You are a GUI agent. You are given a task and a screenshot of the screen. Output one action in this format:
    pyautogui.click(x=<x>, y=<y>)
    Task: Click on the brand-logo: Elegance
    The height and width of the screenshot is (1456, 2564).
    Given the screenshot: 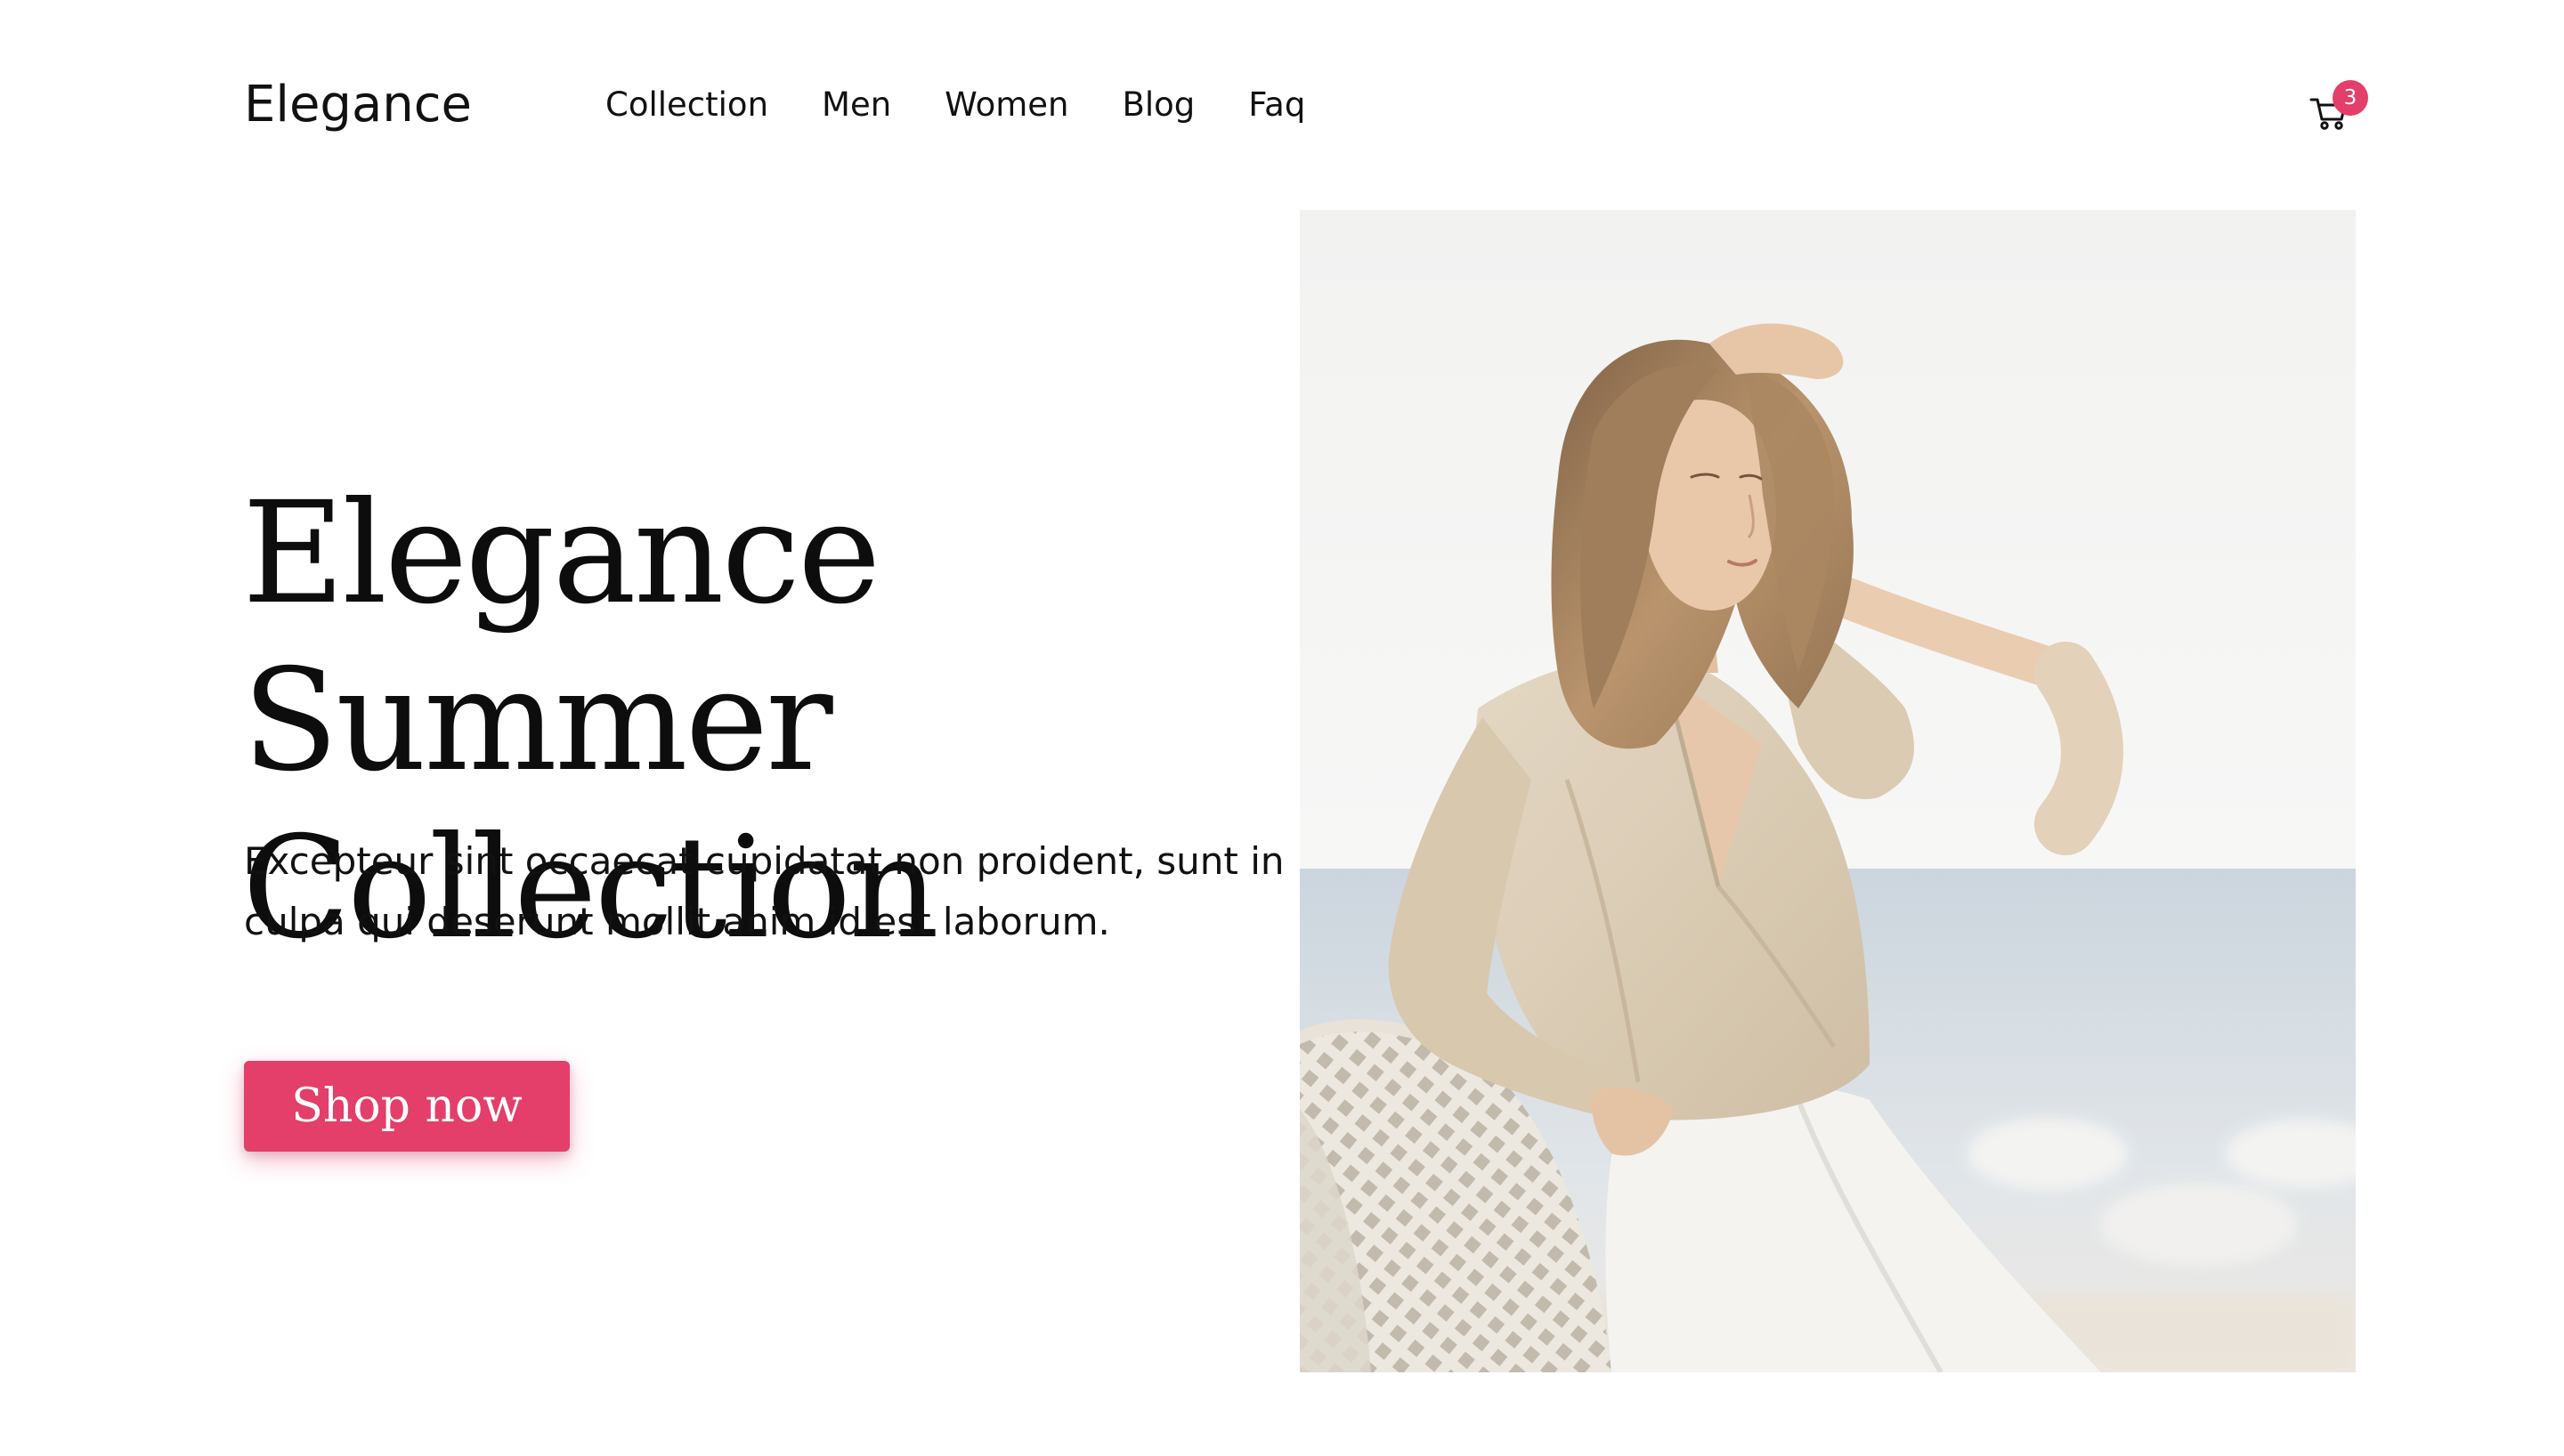 What is the action you would take?
    pyautogui.click(x=358, y=105)
    